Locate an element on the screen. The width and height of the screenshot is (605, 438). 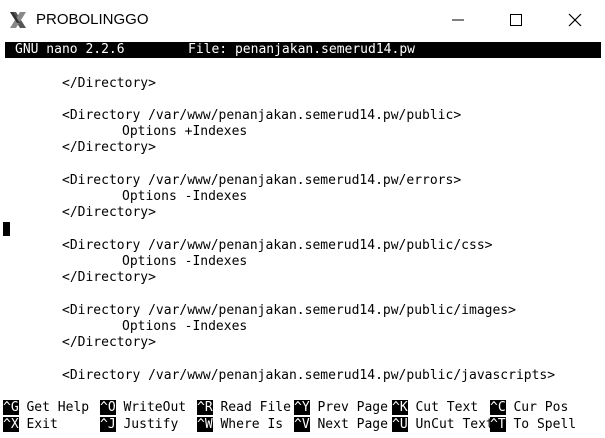
nano-file-name: File: penanjakan.semerud14.pw is located at coordinates (301, 49).